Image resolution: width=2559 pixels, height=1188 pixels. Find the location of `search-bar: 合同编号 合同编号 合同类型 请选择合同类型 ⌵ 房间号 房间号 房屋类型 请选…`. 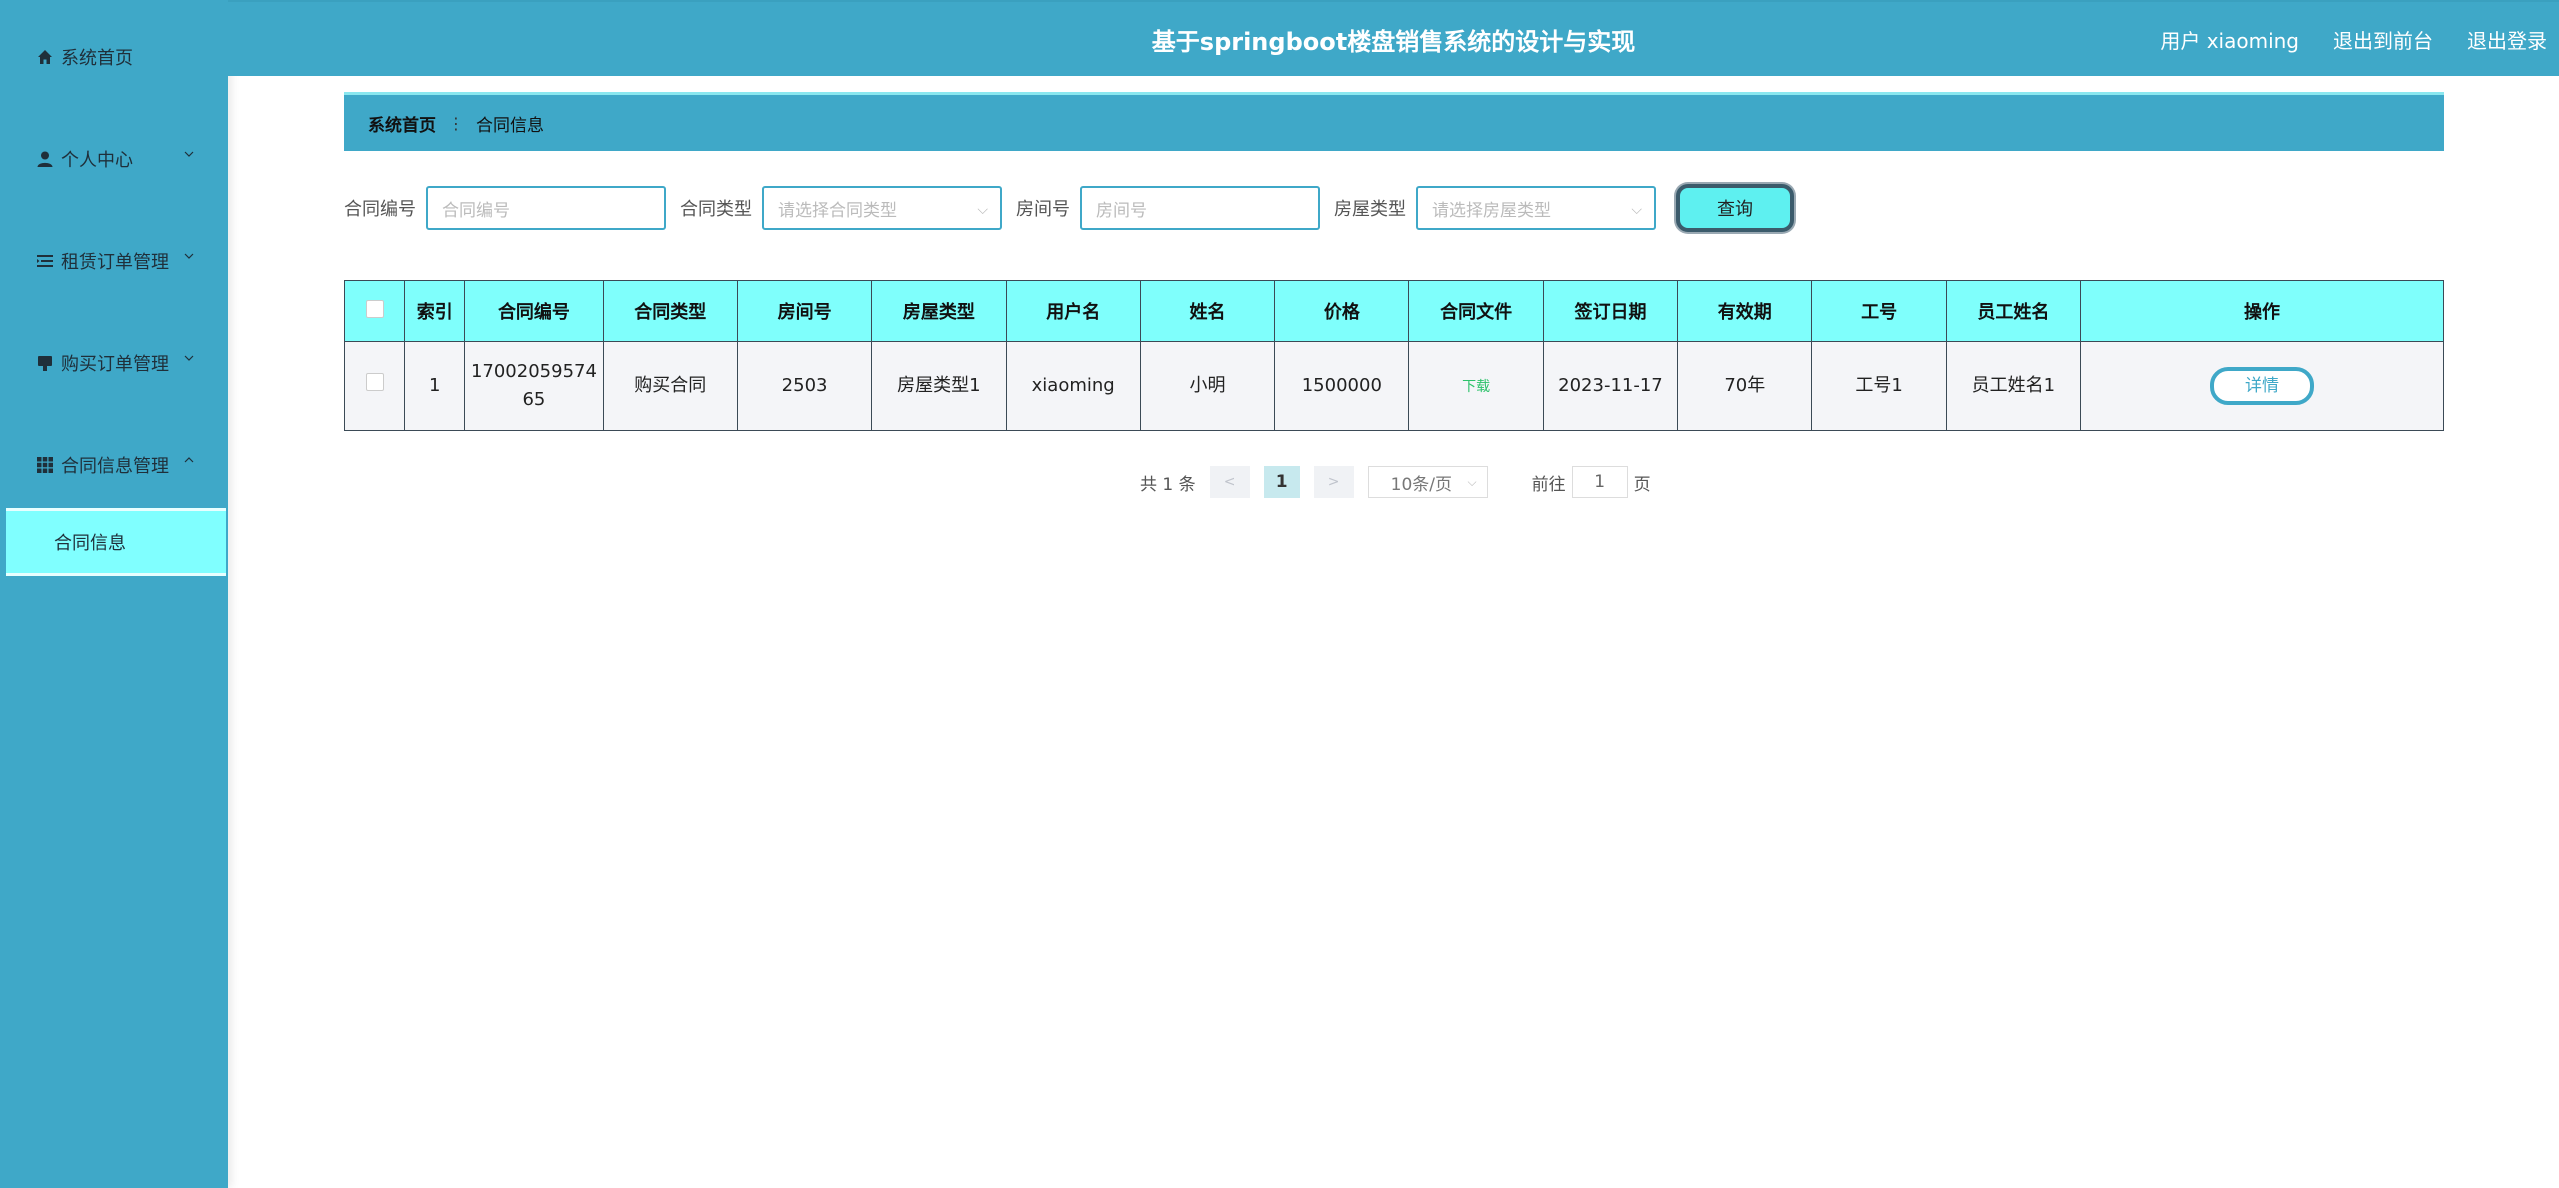

search-bar: 合同编号 合同编号 合同类型 请选择合同类型 ⌵ 房间号 房间号 房屋类型 请选… is located at coordinates (1069, 208).